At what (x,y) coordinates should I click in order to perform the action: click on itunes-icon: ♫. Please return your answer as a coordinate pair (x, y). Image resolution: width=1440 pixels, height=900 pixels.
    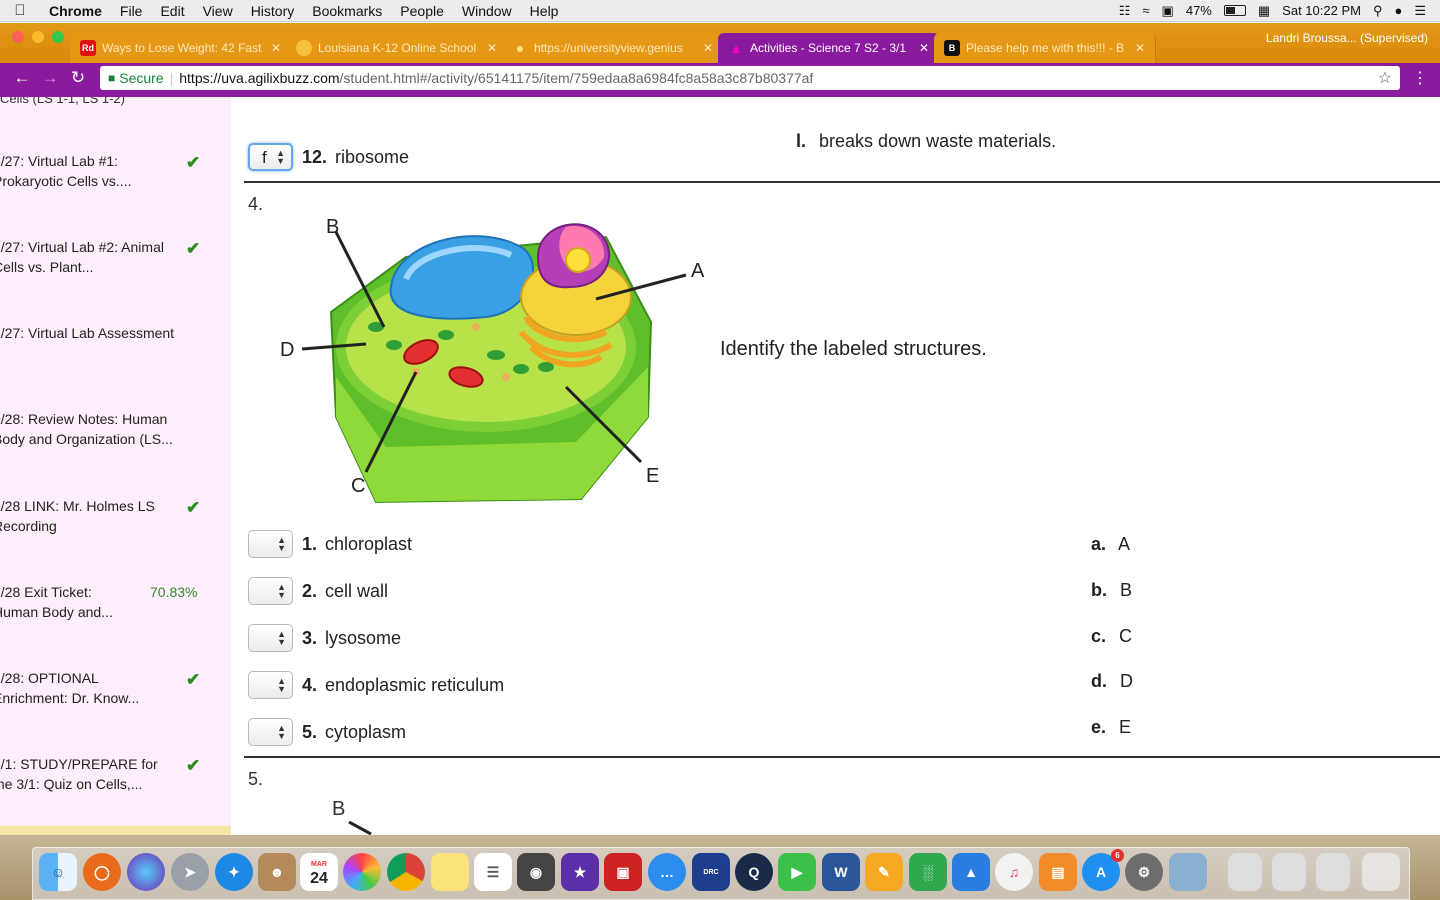
    Looking at the image, I should click on (1014, 872).